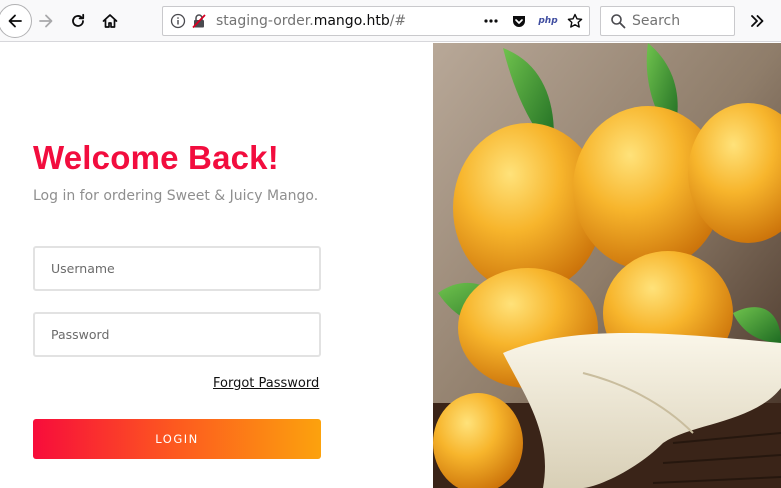  I want to click on overflow-menu-button, so click(757, 21).